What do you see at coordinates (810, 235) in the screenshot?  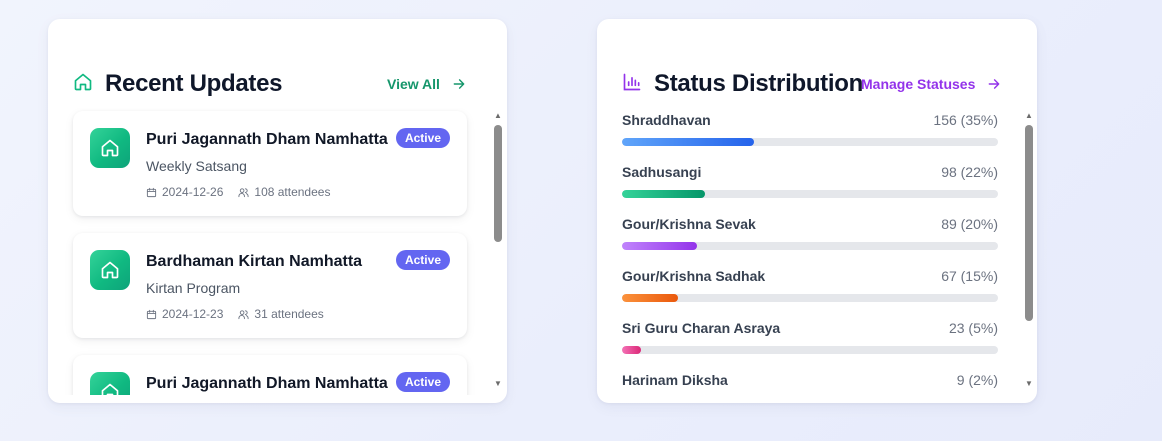 I see `status-row: Gour/Krishna Sevak 89 (20%)` at bounding box center [810, 235].